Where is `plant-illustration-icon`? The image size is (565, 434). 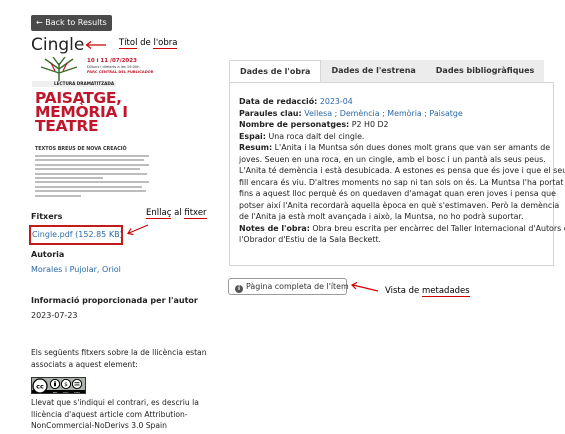
plant-illustration-icon is located at coordinates (59, 69).